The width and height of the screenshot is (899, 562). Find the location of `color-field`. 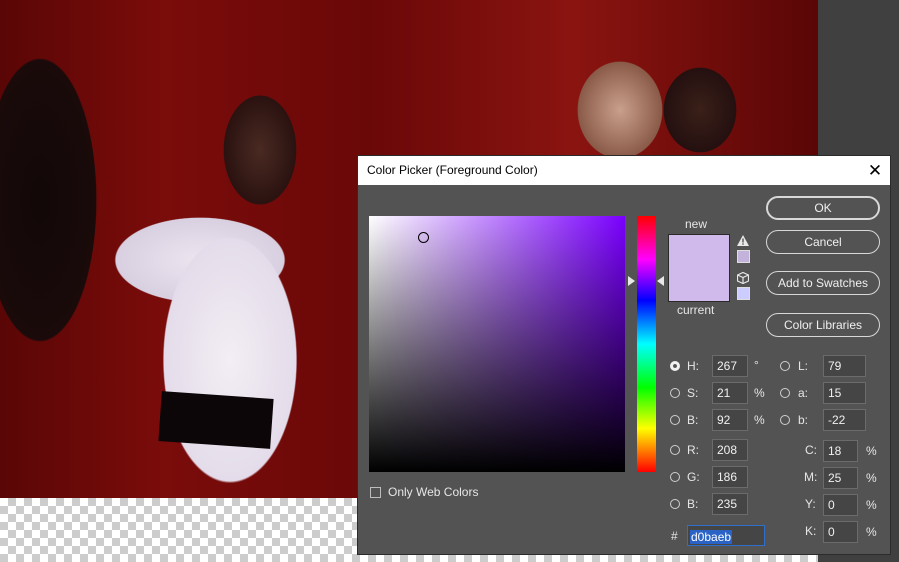

color-field is located at coordinates (497, 344).